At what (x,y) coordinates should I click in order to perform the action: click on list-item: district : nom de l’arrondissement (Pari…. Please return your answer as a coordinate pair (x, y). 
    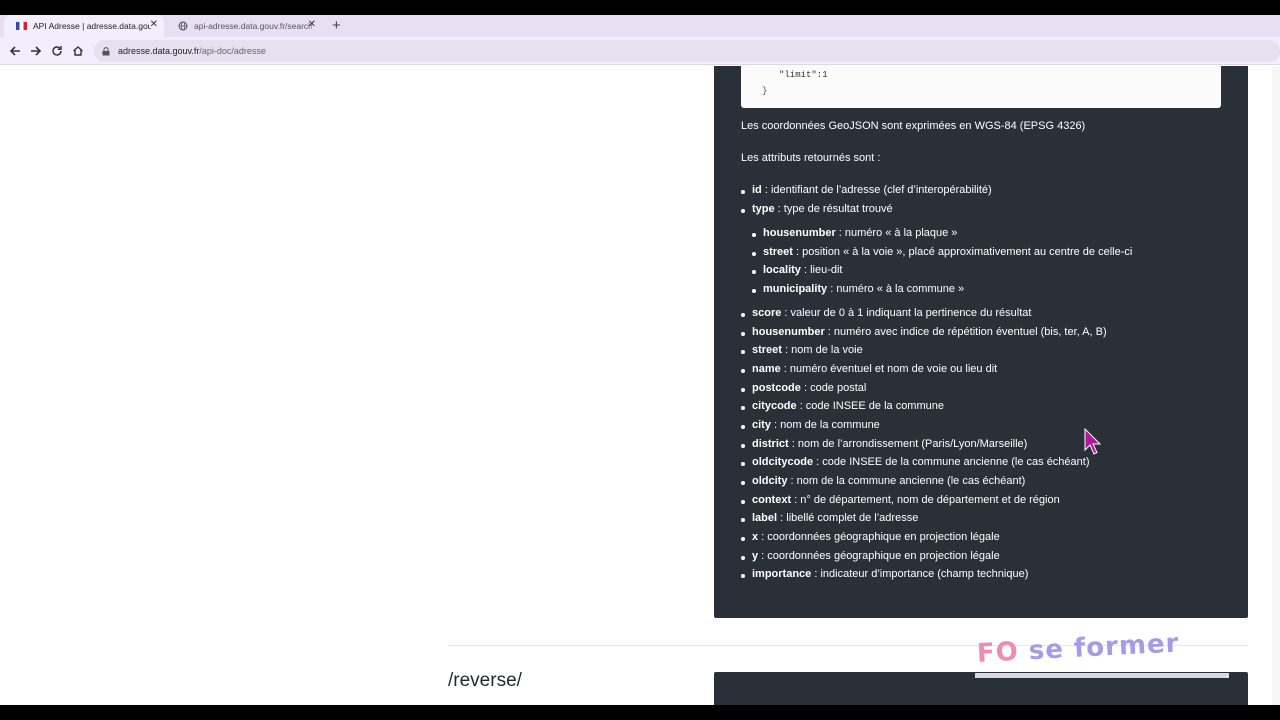
    Looking at the image, I should click on (884, 444).